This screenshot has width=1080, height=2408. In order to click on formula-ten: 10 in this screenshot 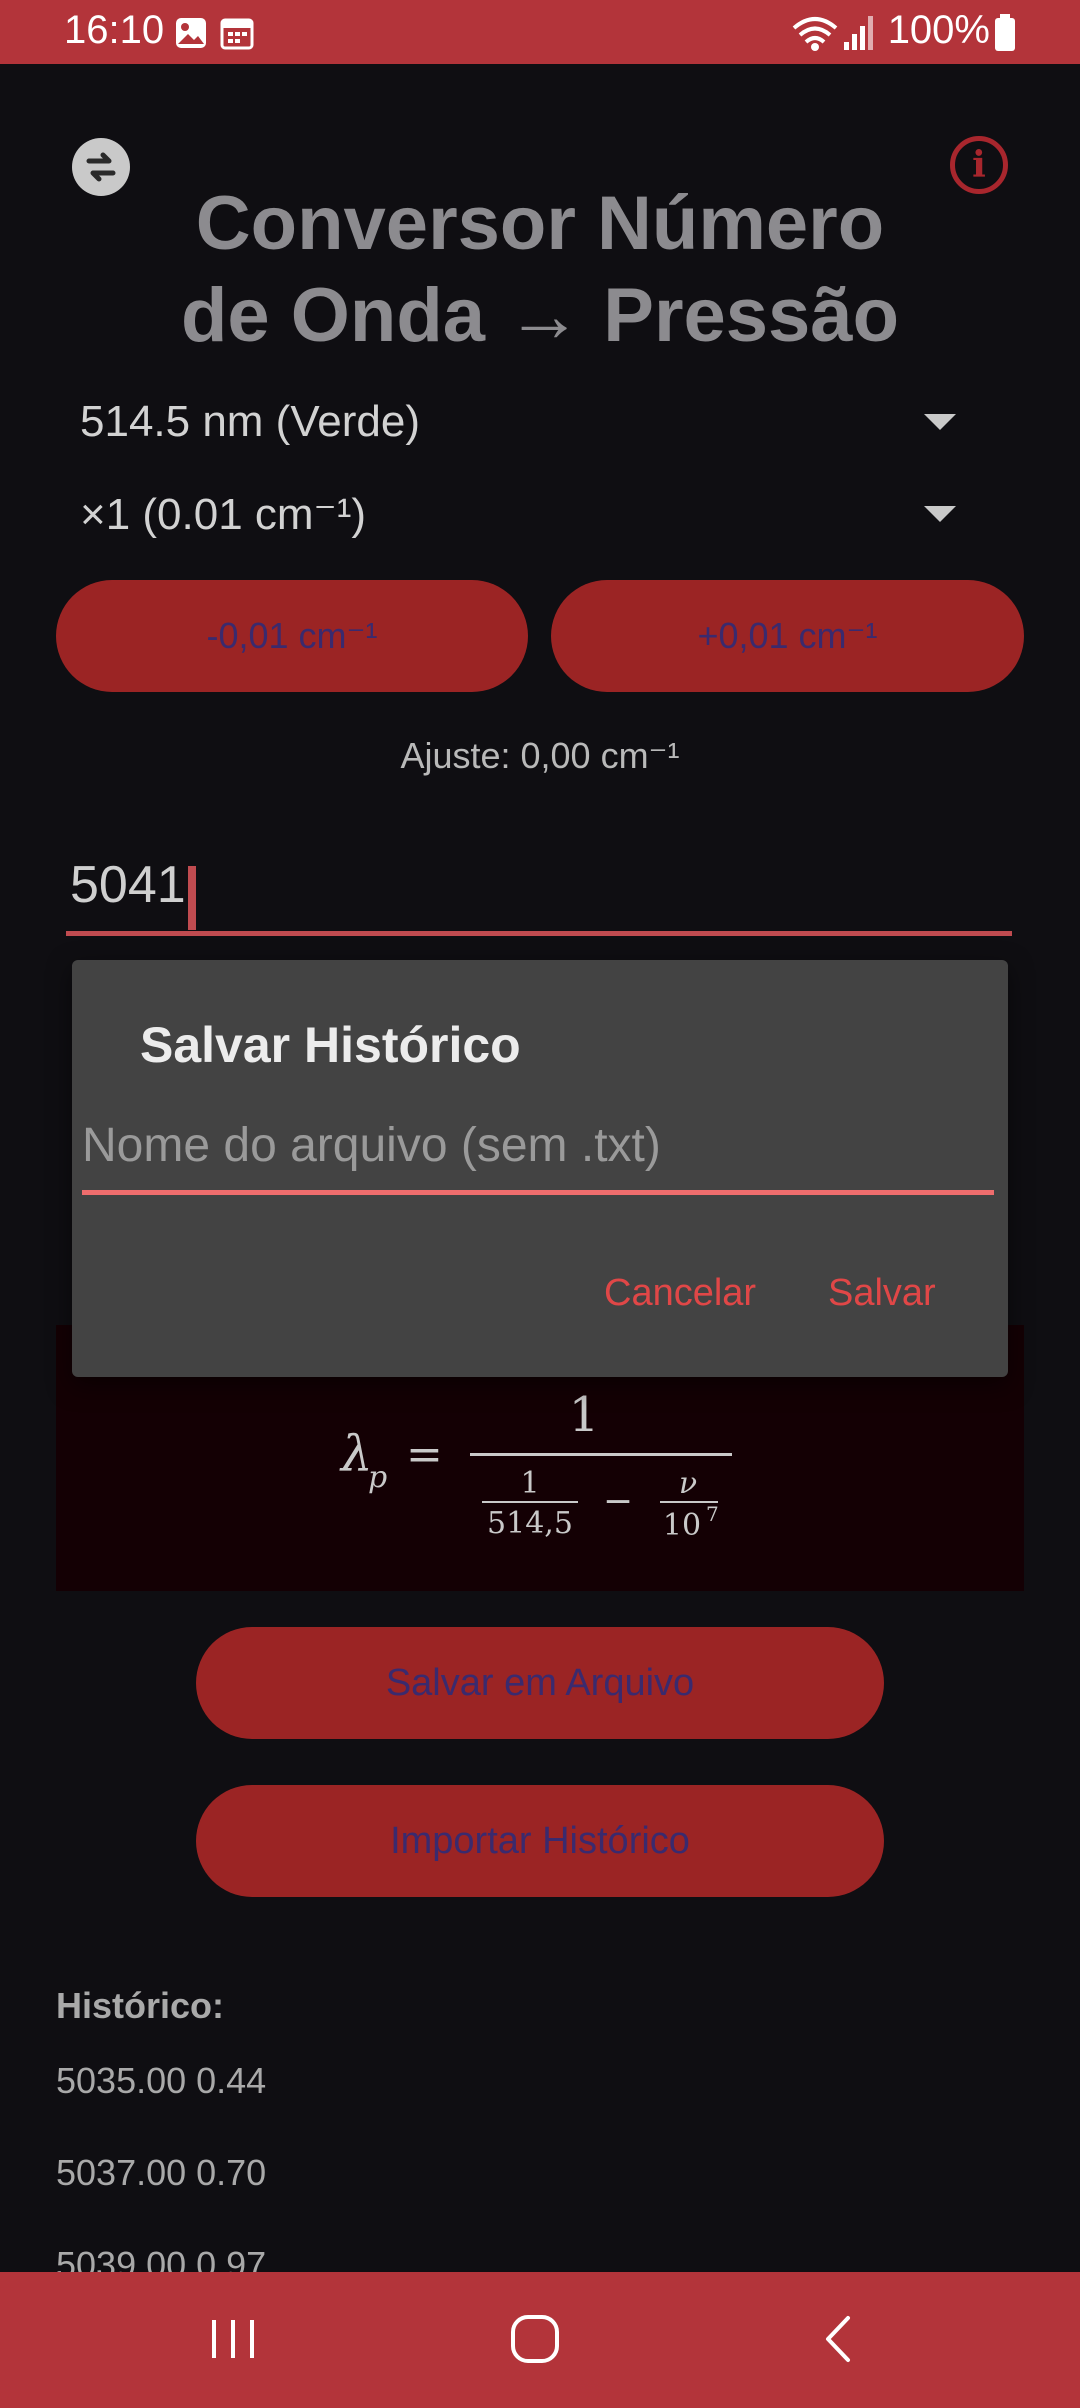, I will do `click(682, 1525)`.